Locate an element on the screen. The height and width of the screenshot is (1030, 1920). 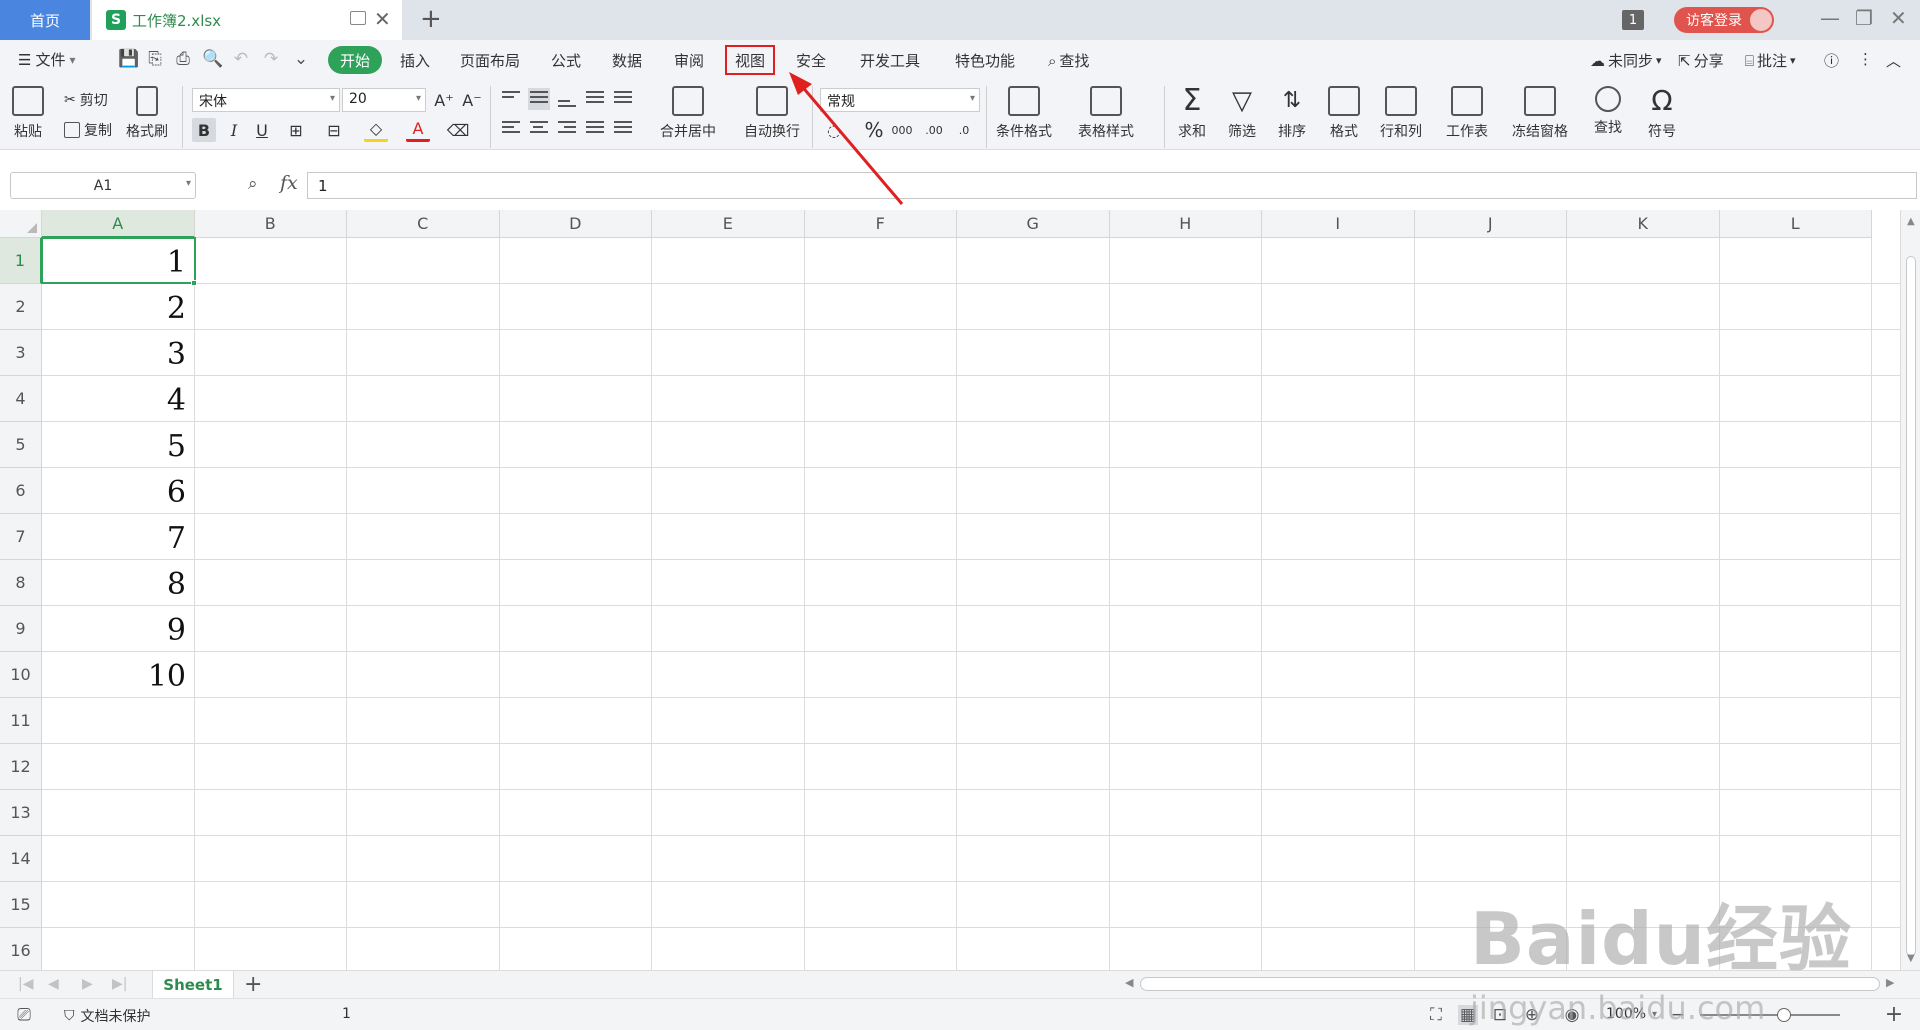
scroll-up-icon: ▲ is located at coordinates (1911, 221).